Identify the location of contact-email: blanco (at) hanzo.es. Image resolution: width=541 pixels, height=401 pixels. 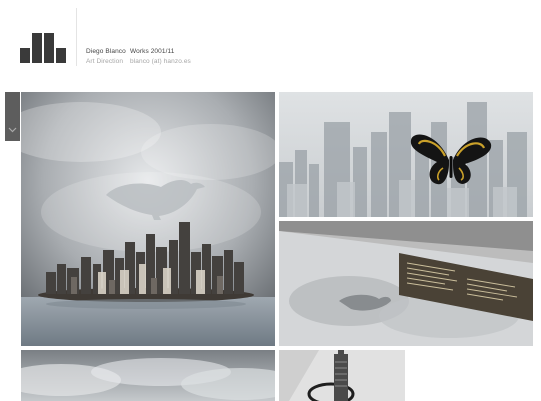
(160, 61).